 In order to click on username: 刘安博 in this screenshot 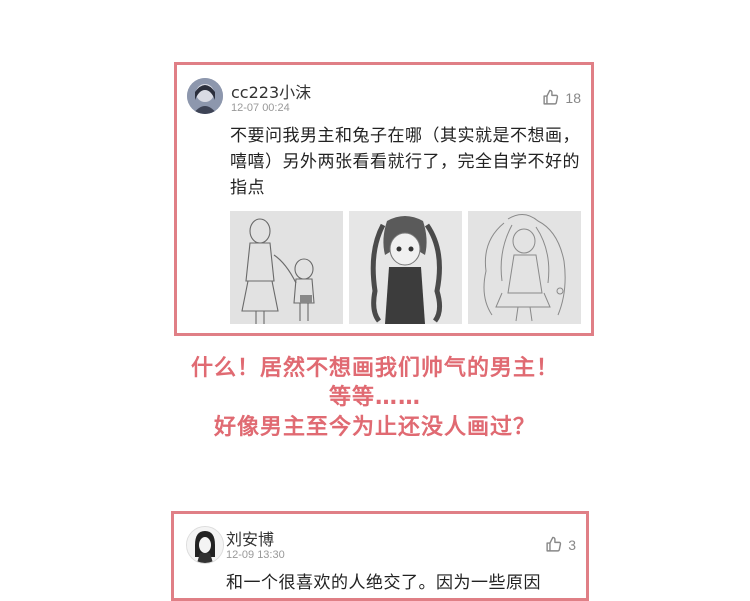, I will do `click(250, 538)`.